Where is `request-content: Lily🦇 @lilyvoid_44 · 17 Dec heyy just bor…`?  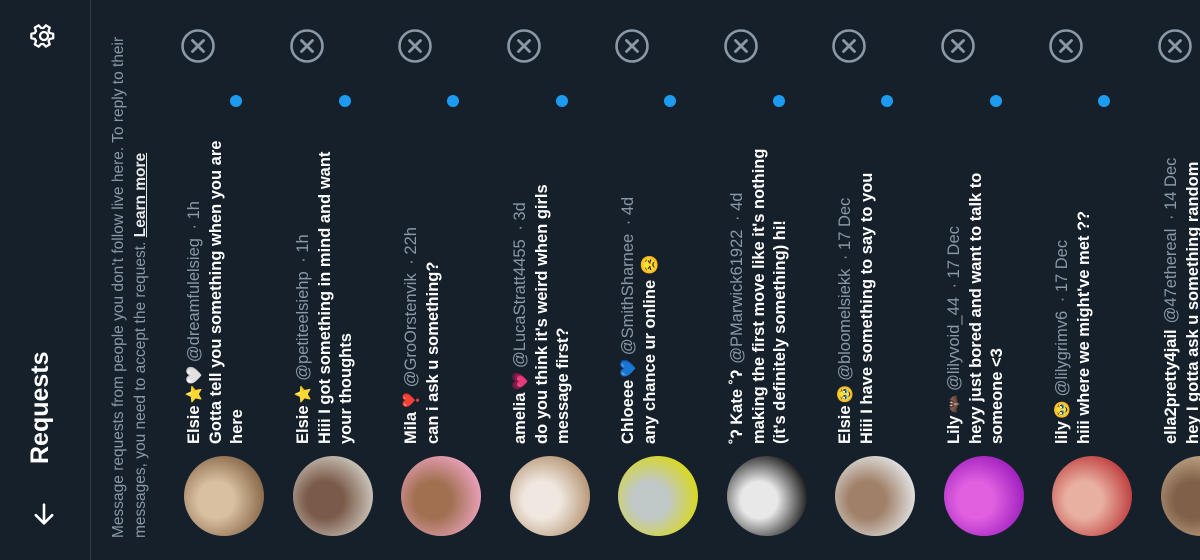 request-content: Lily🦇 @lilyvoid_44 · 17 Dec heyy just bor… is located at coordinates (976, 289).